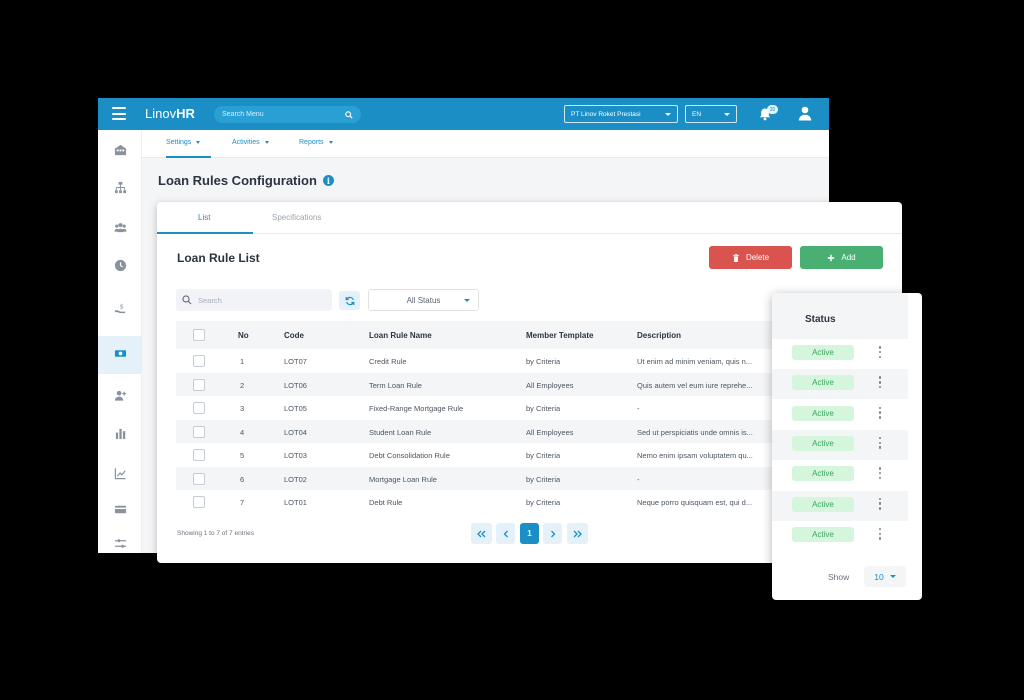  Describe the element at coordinates (188, 157) in the screenshot. I see `subnav-active-indicator` at that location.